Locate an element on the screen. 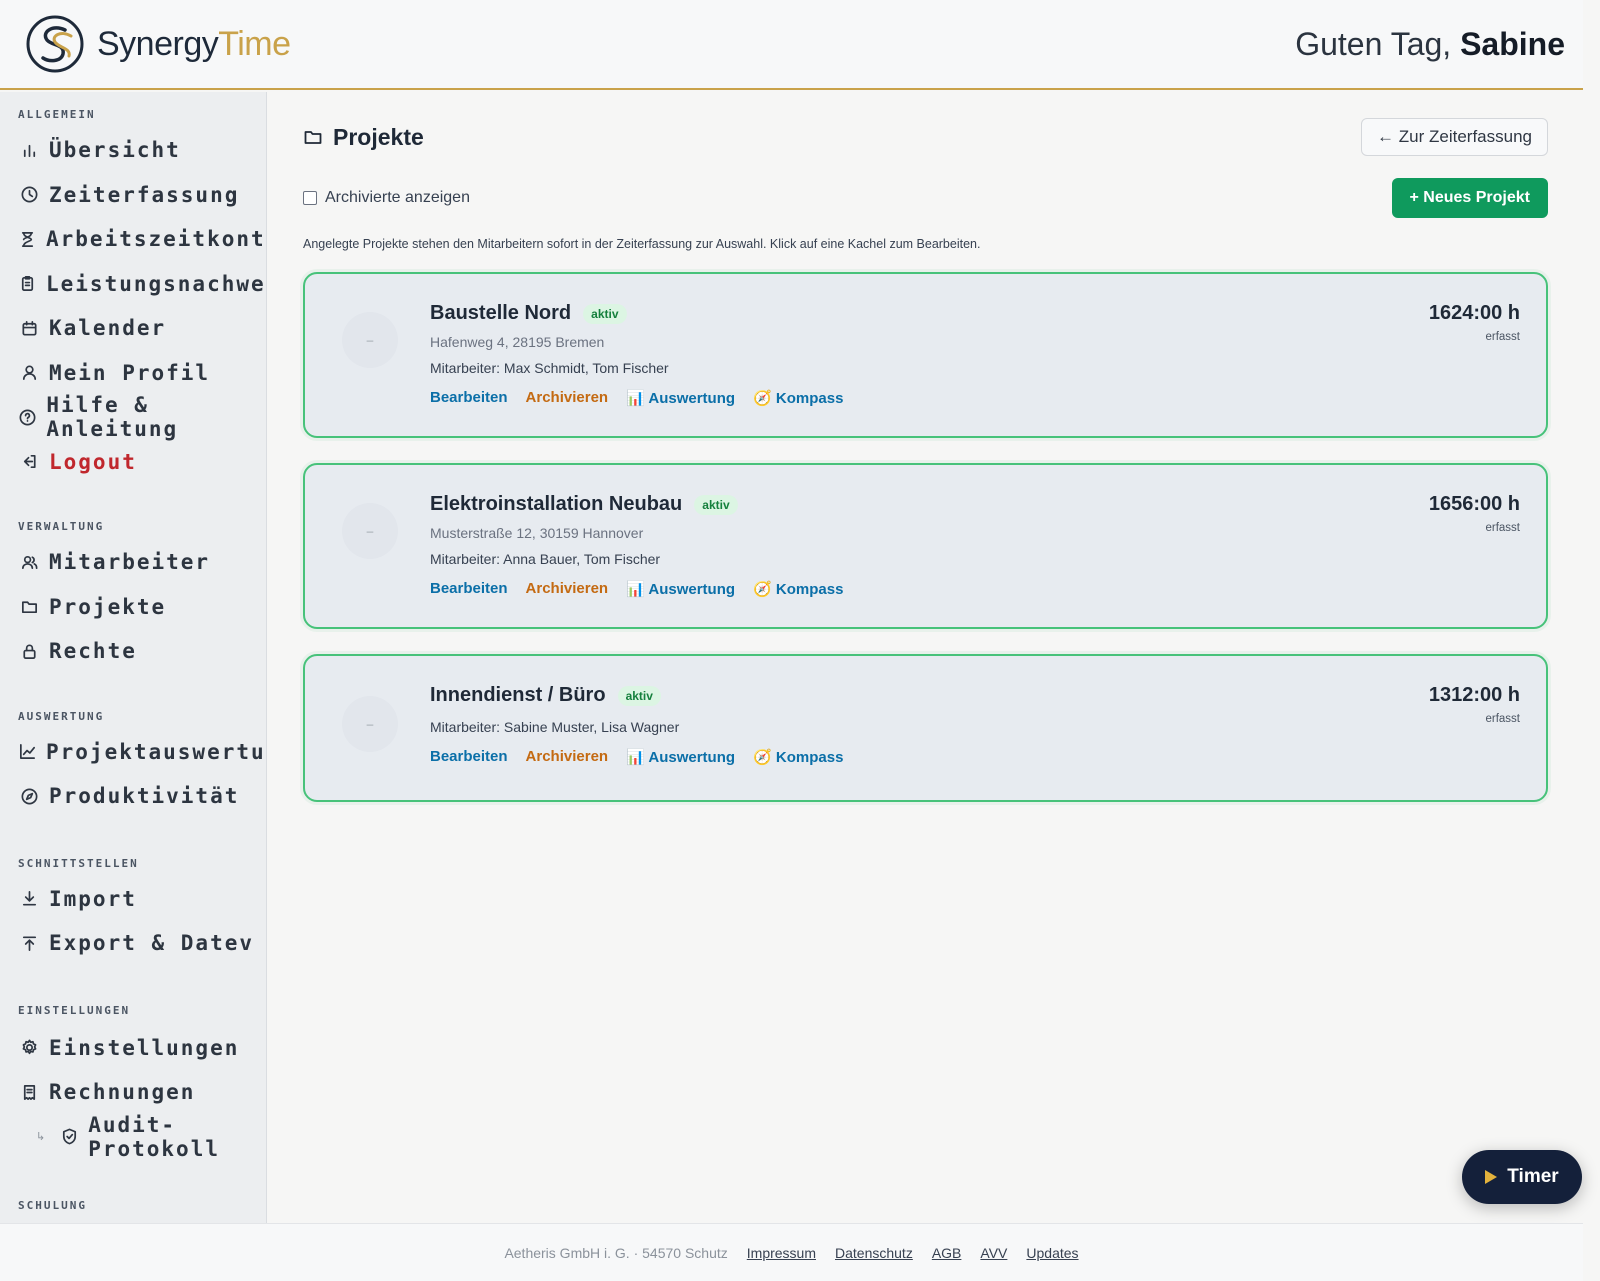 Image resolution: width=1600 pixels, height=1281 pixels. sidebar-item-mitarbeiter: Mitarbeiter is located at coordinates (133, 562).